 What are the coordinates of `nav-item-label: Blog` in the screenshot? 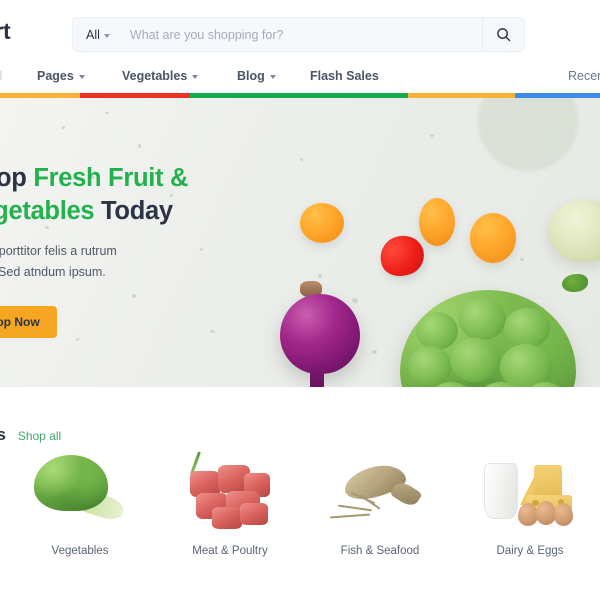 It's located at (251, 76).